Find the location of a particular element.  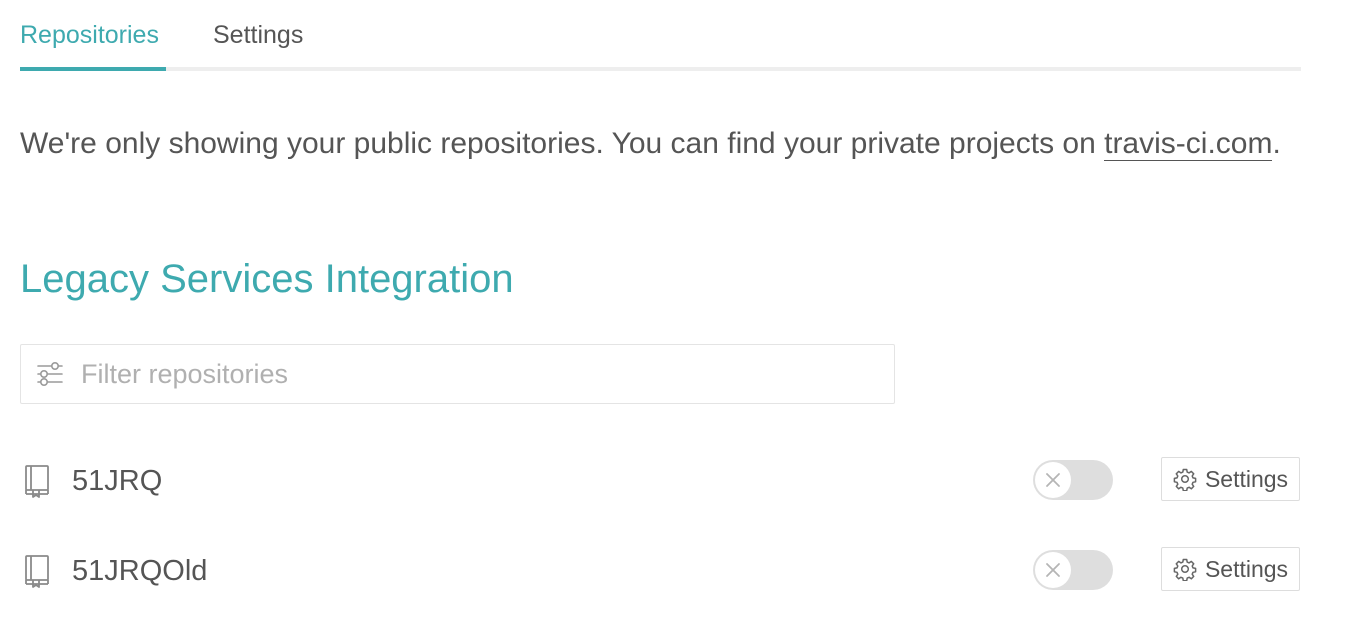

repo-name: 51JRQ is located at coordinates (117, 481).